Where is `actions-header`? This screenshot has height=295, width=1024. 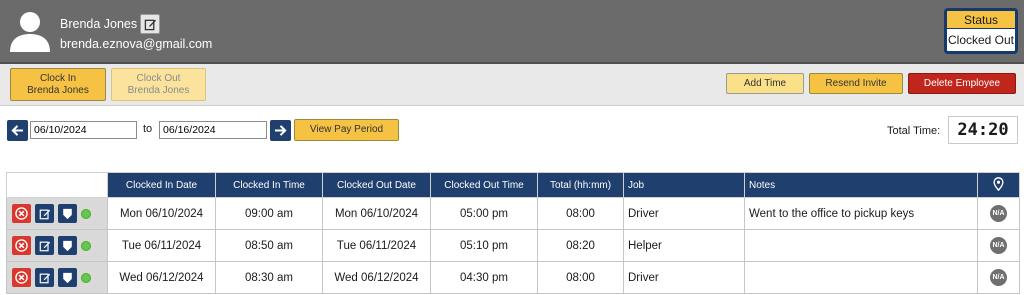
actions-header is located at coordinates (57, 185).